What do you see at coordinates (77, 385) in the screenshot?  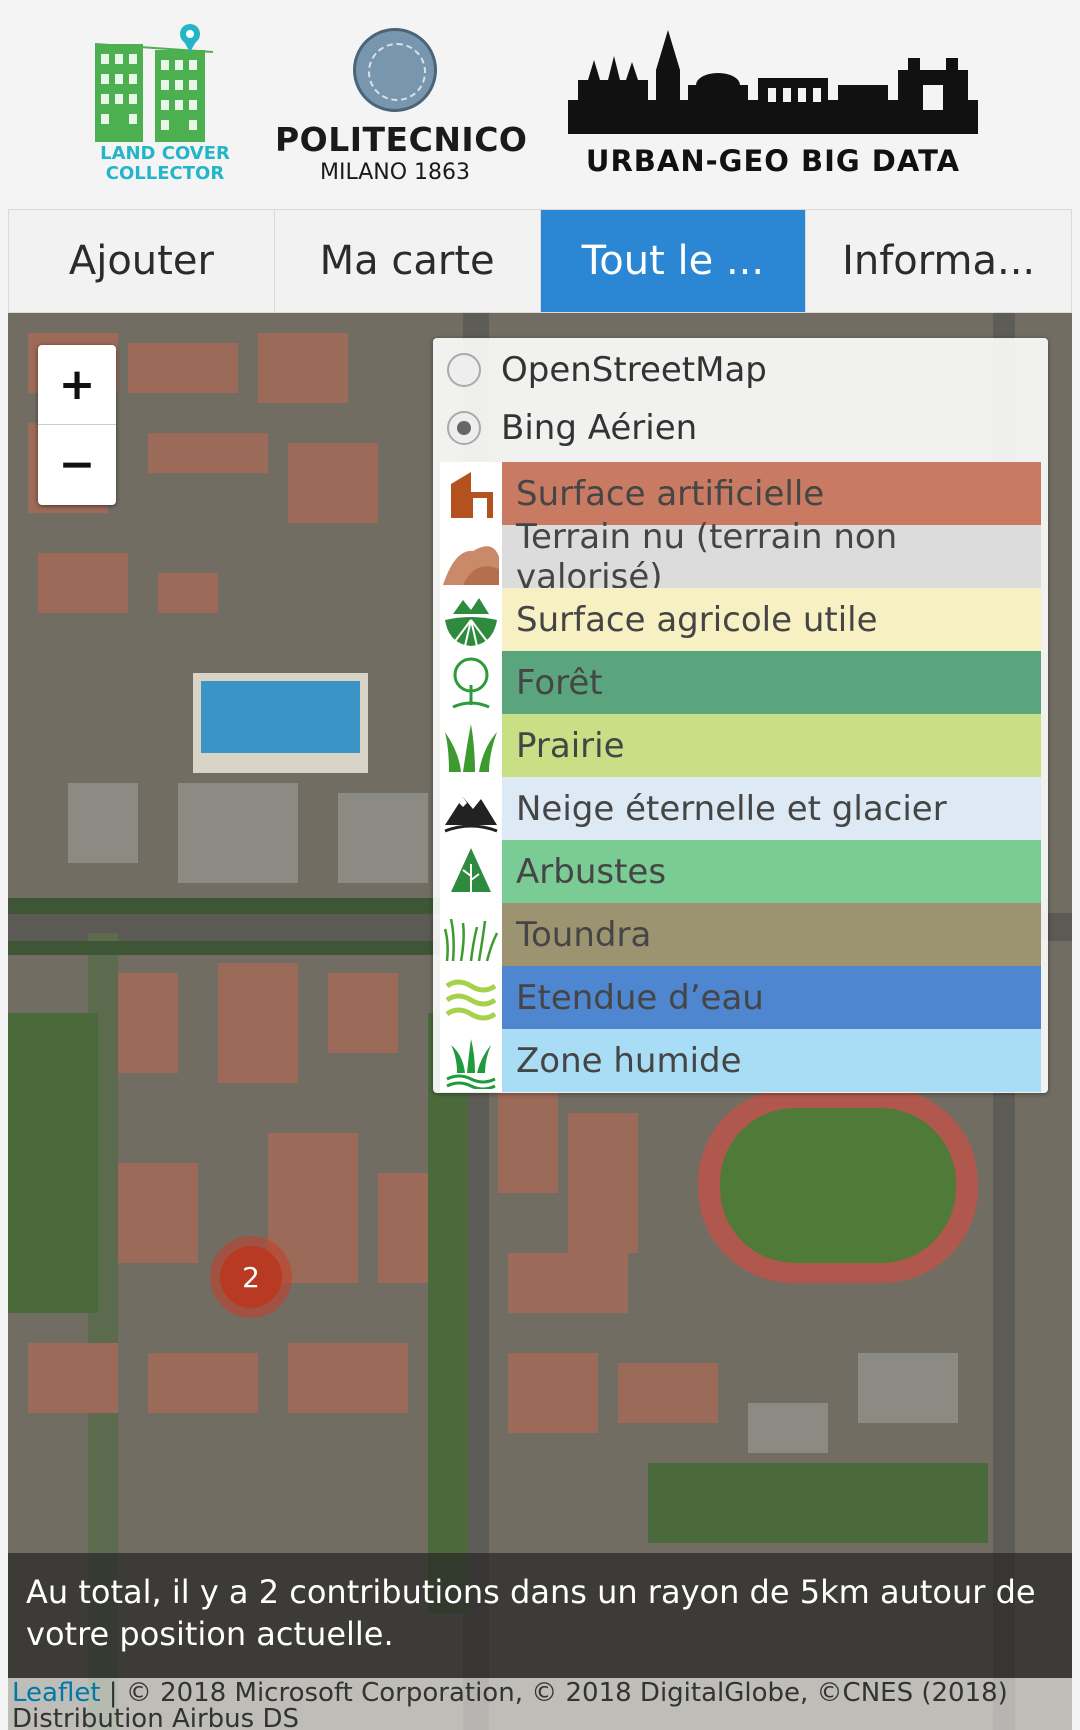 I see `zoom-in-button: +` at bounding box center [77, 385].